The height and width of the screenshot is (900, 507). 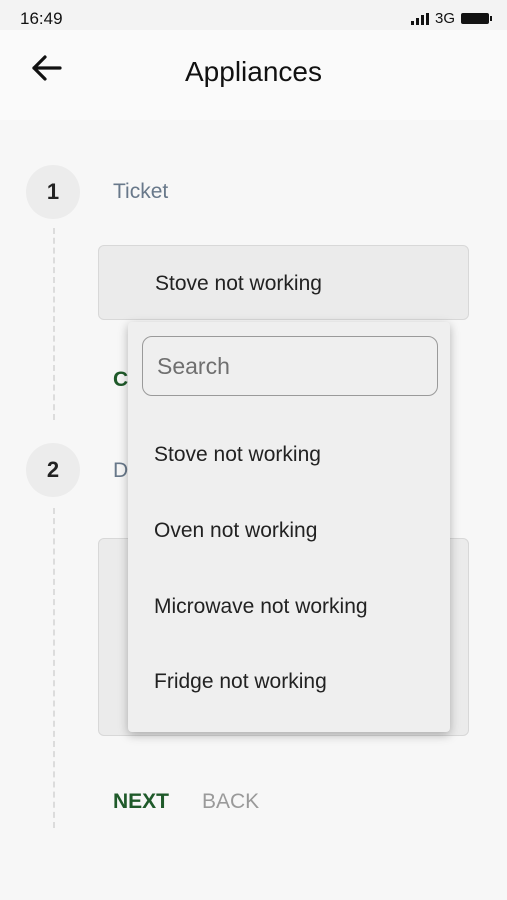 What do you see at coordinates (120, 380) in the screenshot?
I see `continue-button-partial: C` at bounding box center [120, 380].